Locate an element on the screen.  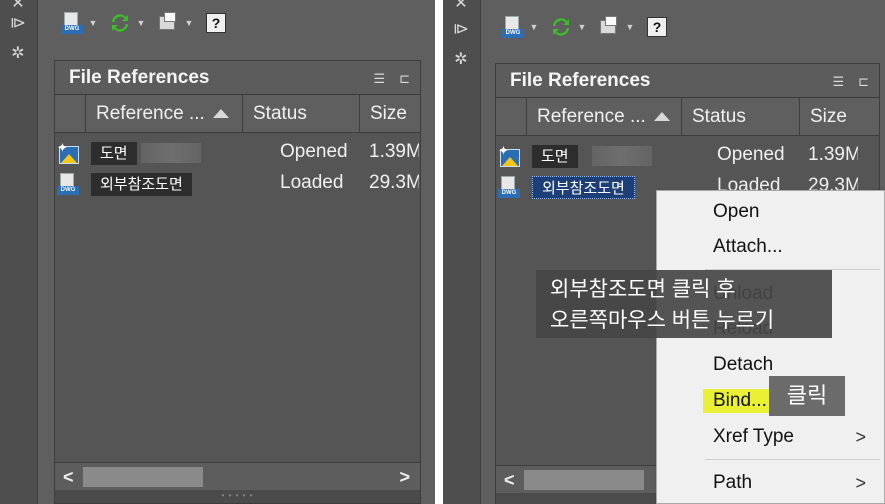
reference-name: 외부참조도면 is located at coordinates (141, 184).